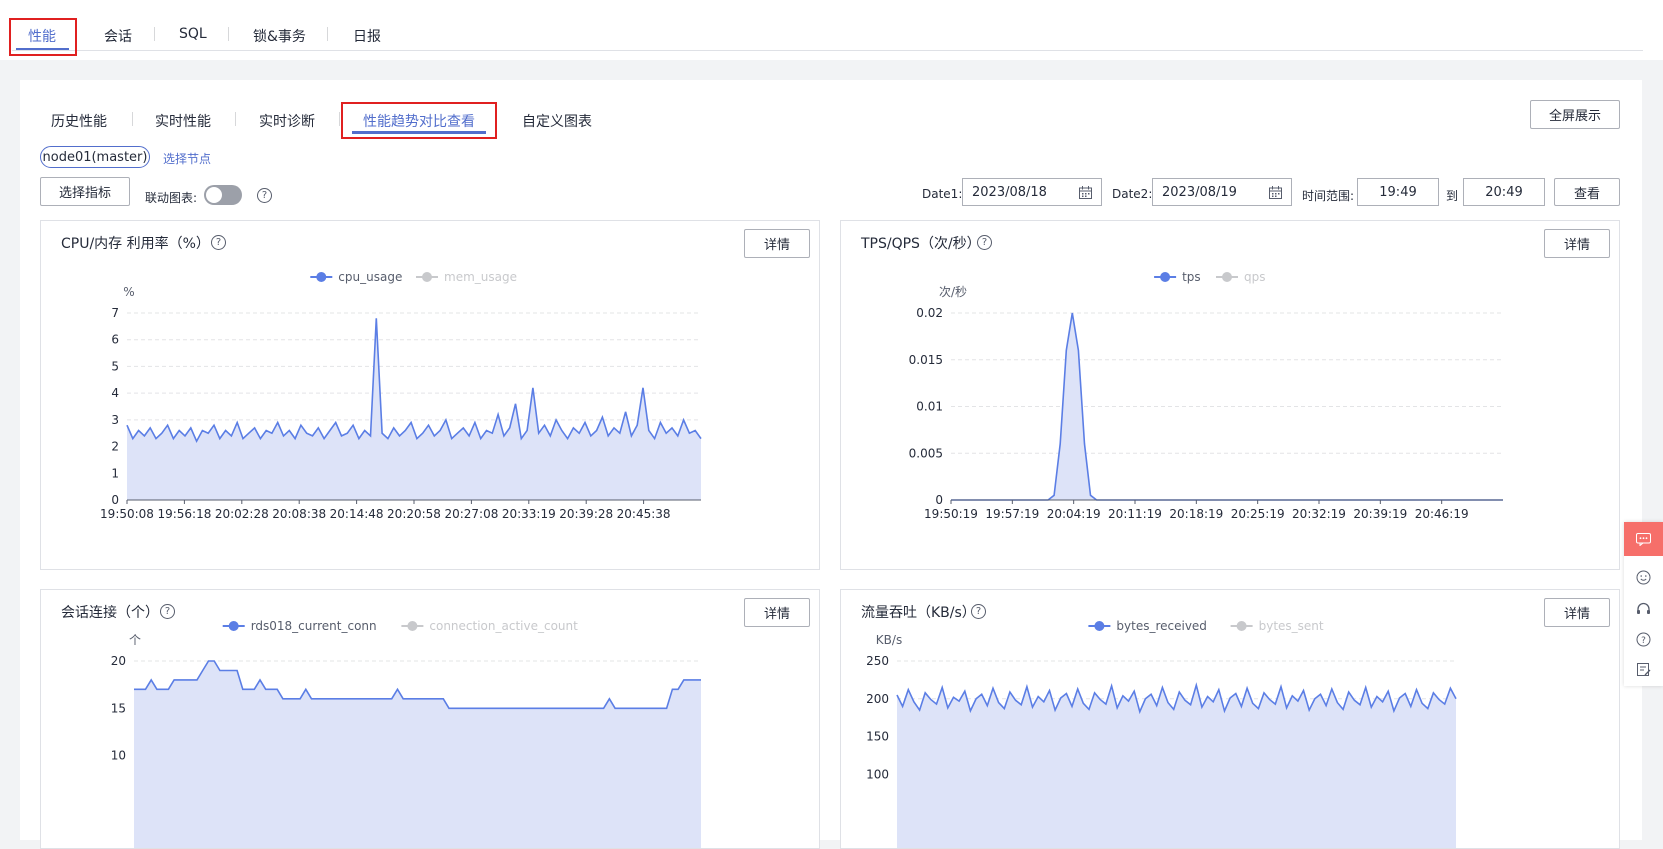  What do you see at coordinates (128, 292) in the screenshot?
I see `y-axis-unit: %` at bounding box center [128, 292].